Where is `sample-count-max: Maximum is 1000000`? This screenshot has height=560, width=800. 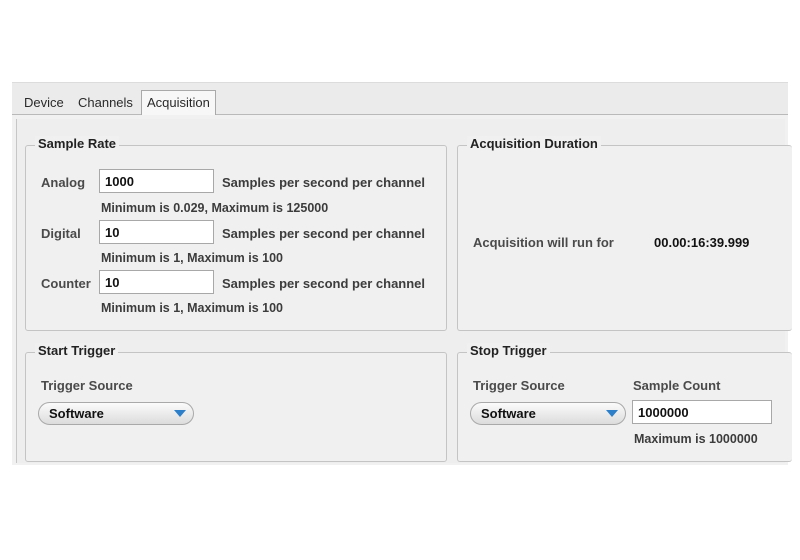 sample-count-max: Maximum is 1000000 is located at coordinates (696, 439).